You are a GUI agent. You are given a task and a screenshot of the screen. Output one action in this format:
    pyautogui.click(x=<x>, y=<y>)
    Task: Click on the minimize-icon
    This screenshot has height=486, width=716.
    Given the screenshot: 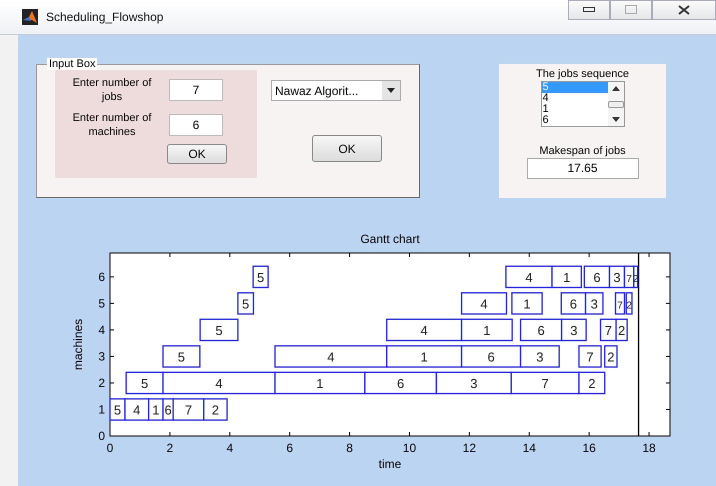 What is the action you would take?
    pyautogui.click(x=589, y=10)
    